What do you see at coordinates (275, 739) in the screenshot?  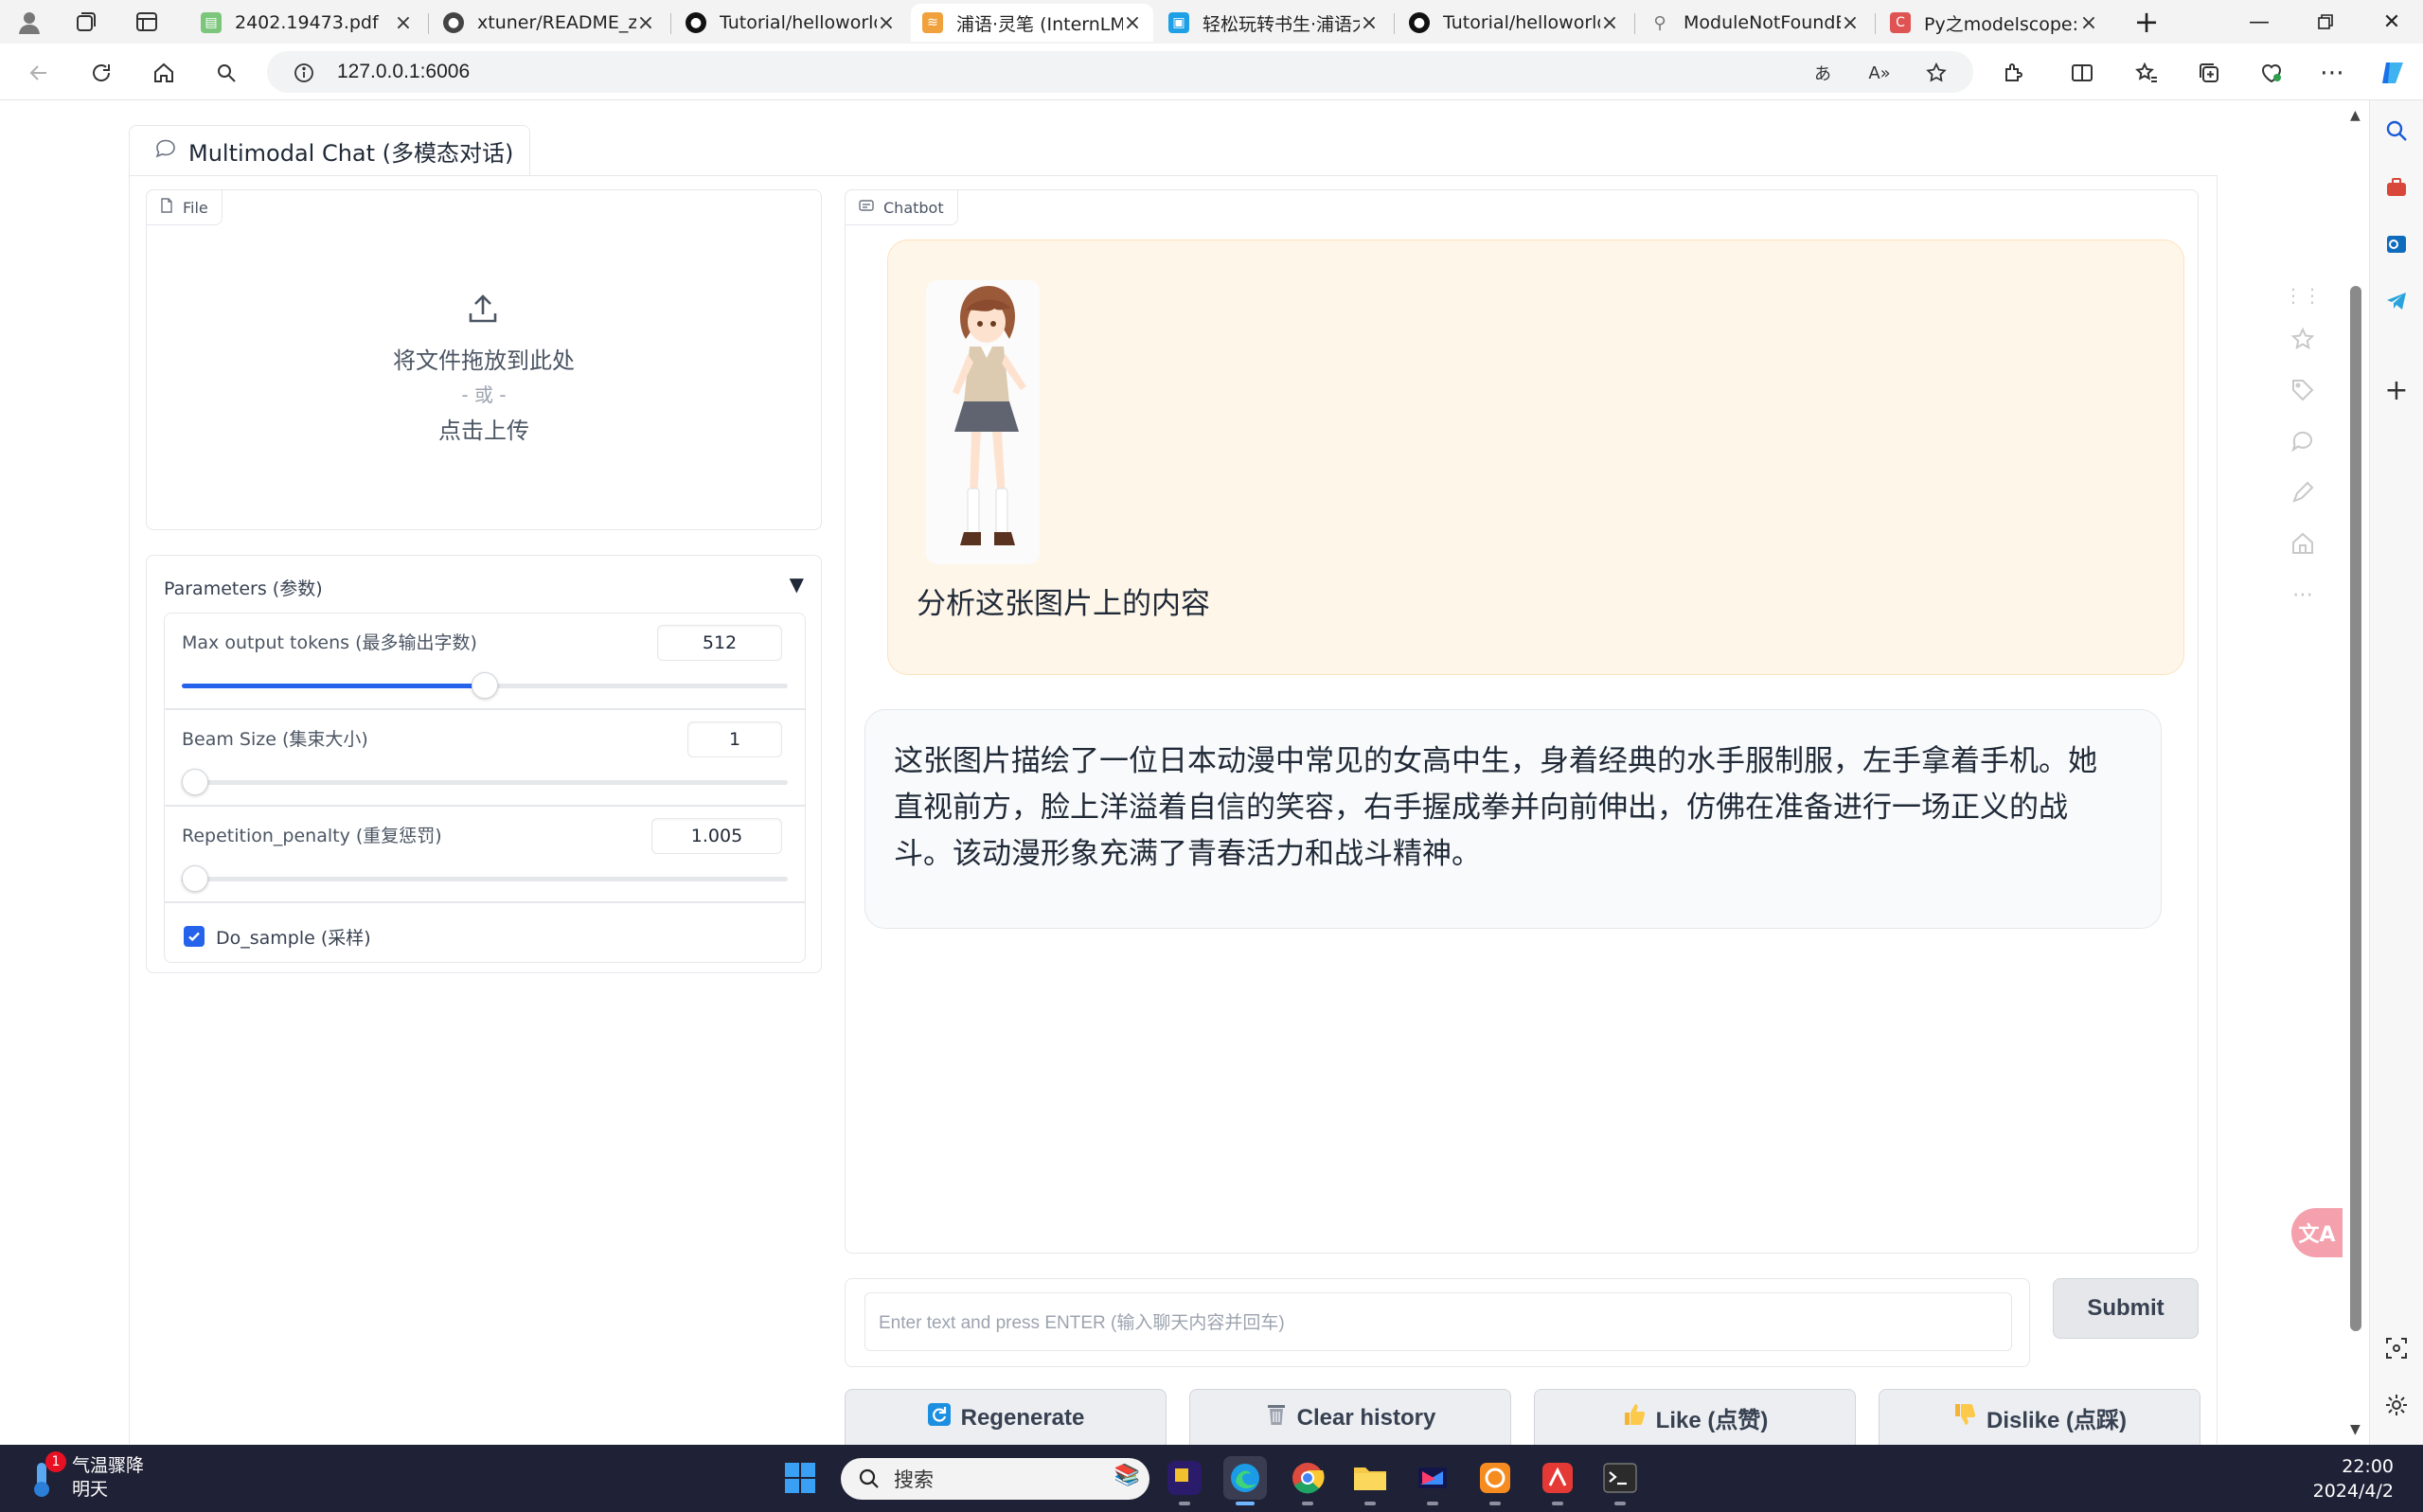 I see `beam-size-label: Beam Size (集束大小)` at bounding box center [275, 739].